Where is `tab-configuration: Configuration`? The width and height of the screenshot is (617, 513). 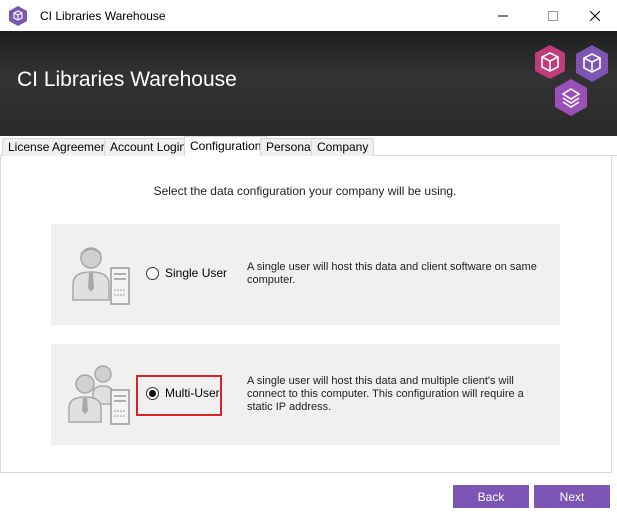 tab-configuration: Configuration is located at coordinates (226, 146).